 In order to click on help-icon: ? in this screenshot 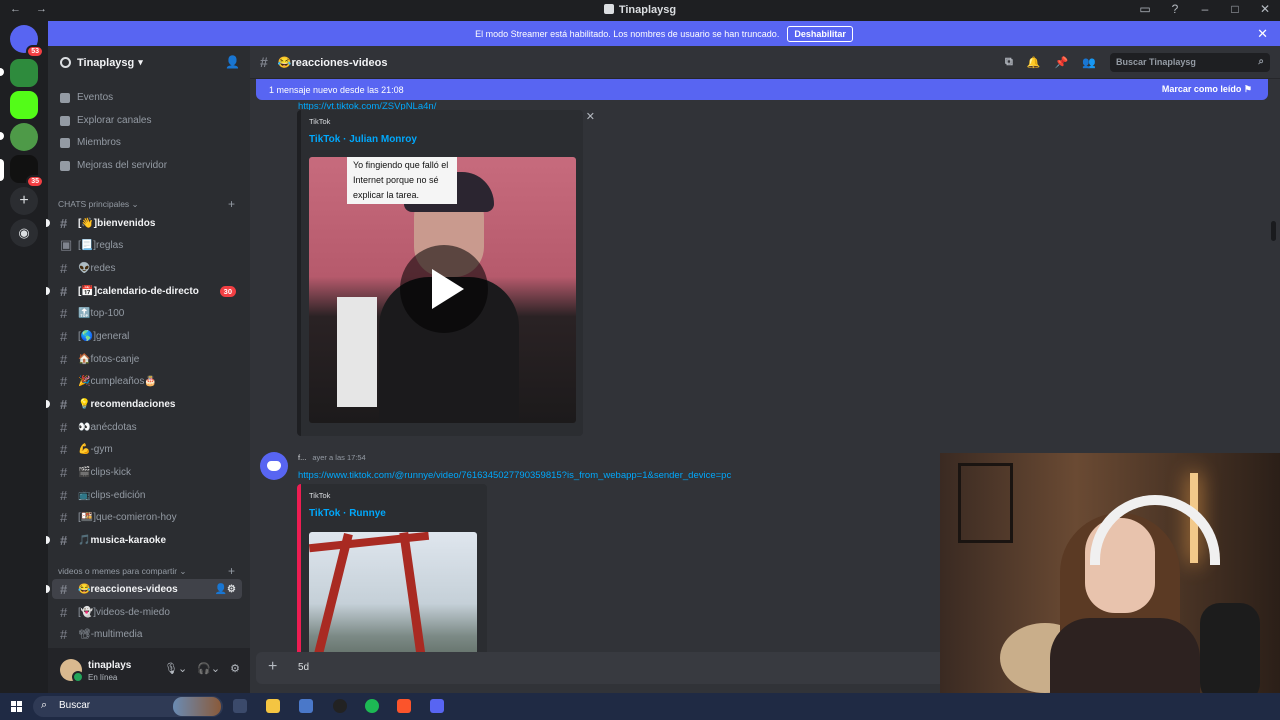, I will do `click(1175, 9)`.